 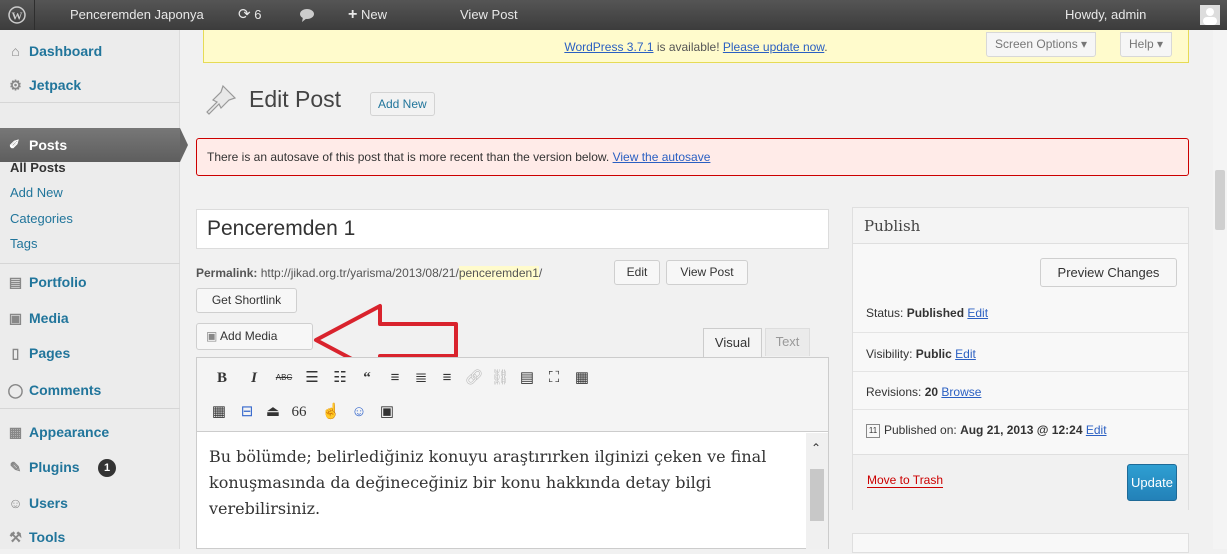 I want to click on status-value: Published, so click(x=935, y=313).